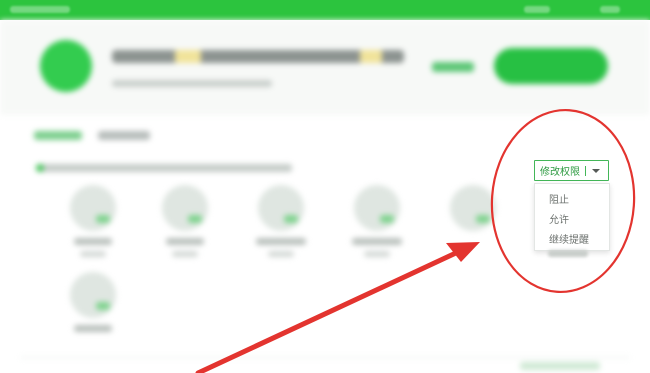 The width and height of the screenshot is (650, 373). What do you see at coordinates (325, 10) in the screenshot?
I see `window-title-bar` at bounding box center [325, 10].